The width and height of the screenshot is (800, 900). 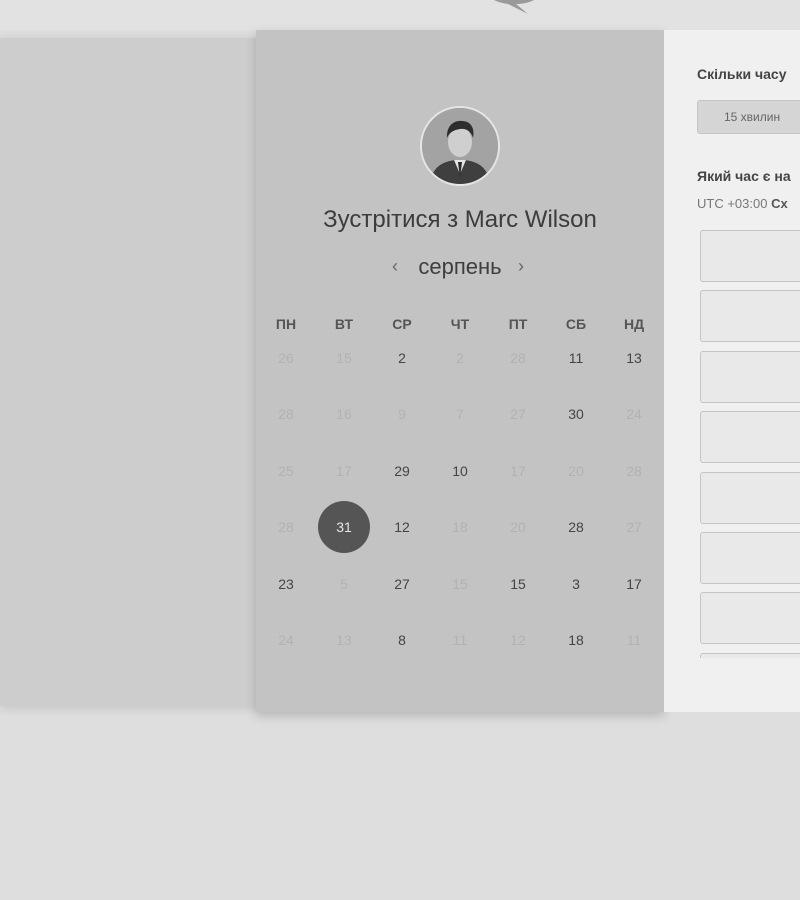 I want to click on calendar-day: 29, so click(x=402, y=471).